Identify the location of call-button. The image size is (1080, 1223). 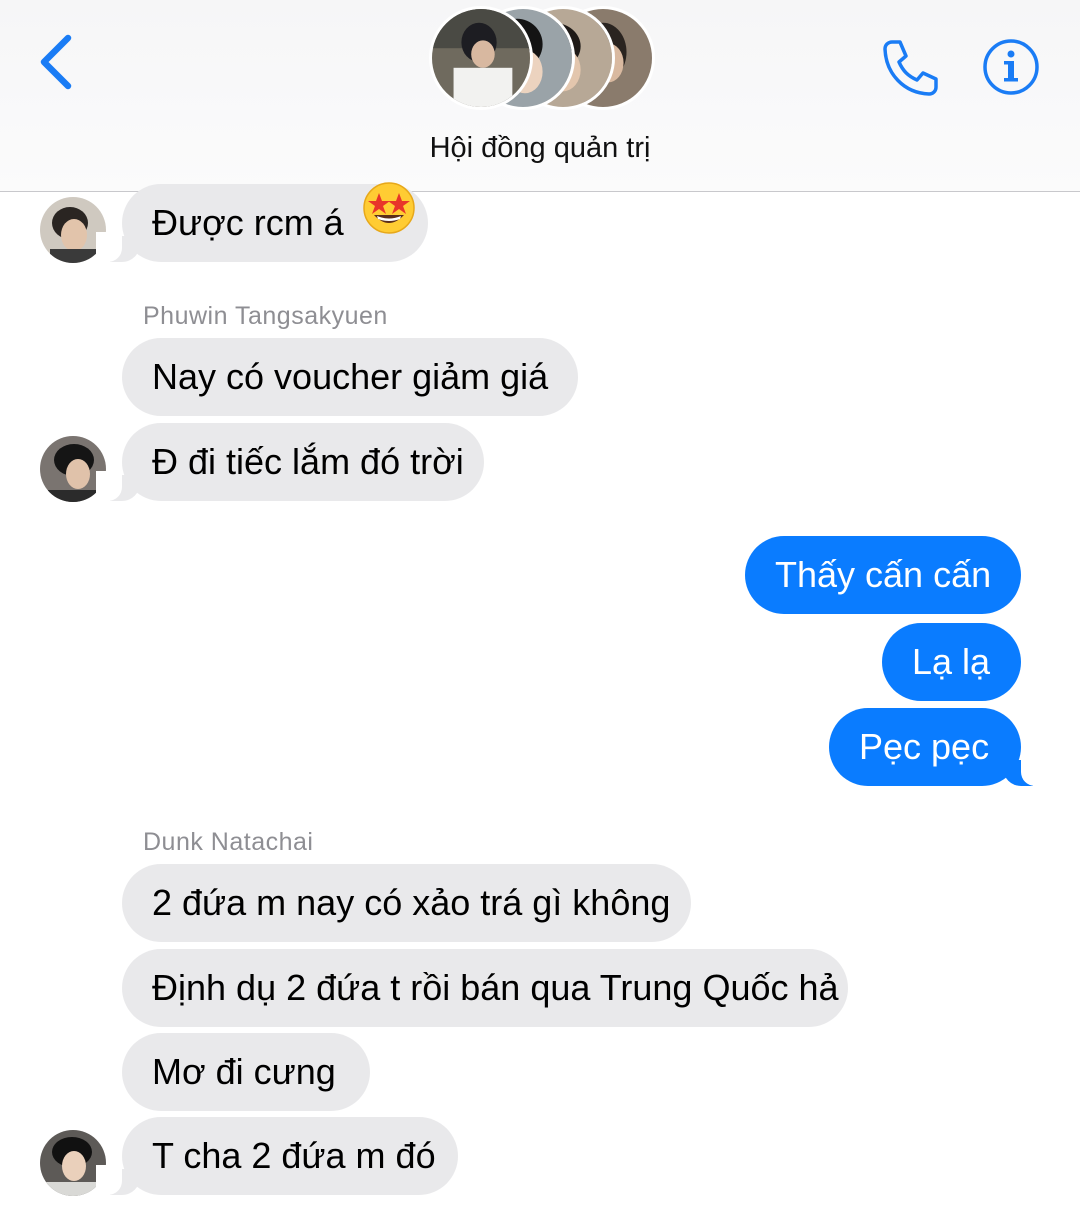
(910, 68).